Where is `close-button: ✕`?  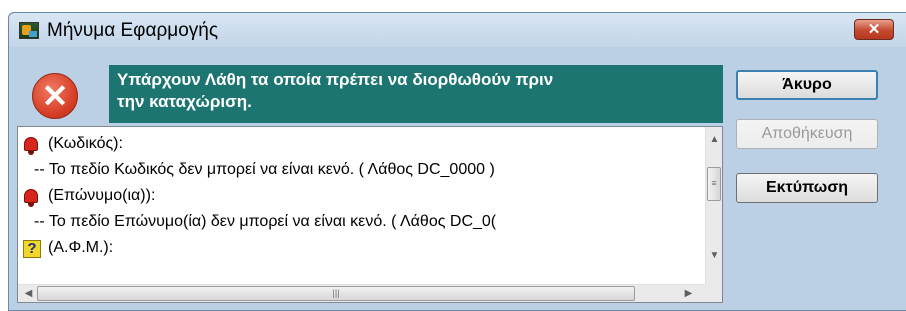 close-button: ✕ is located at coordinates (874, 29).